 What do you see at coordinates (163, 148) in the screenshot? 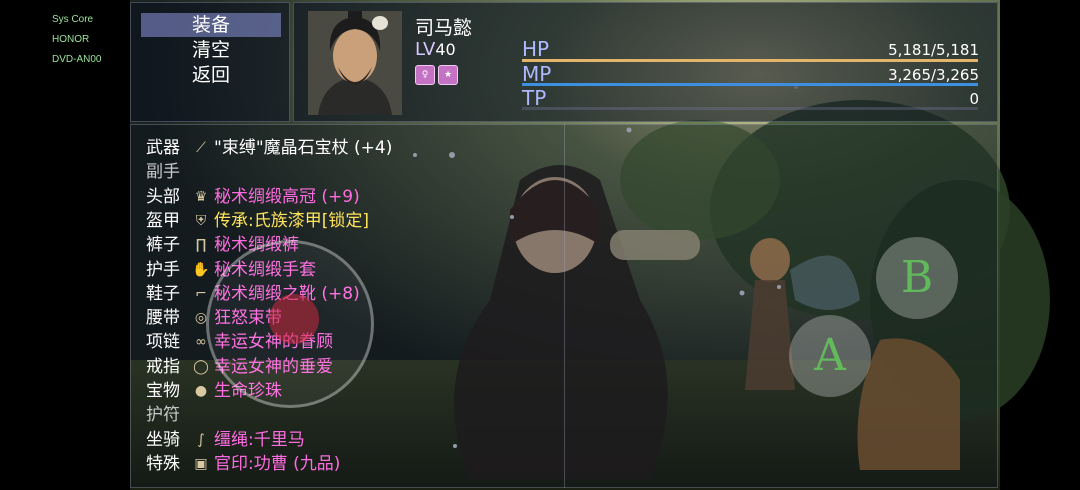
I see `slot-label: 武器` at bounding box center [163, 148].